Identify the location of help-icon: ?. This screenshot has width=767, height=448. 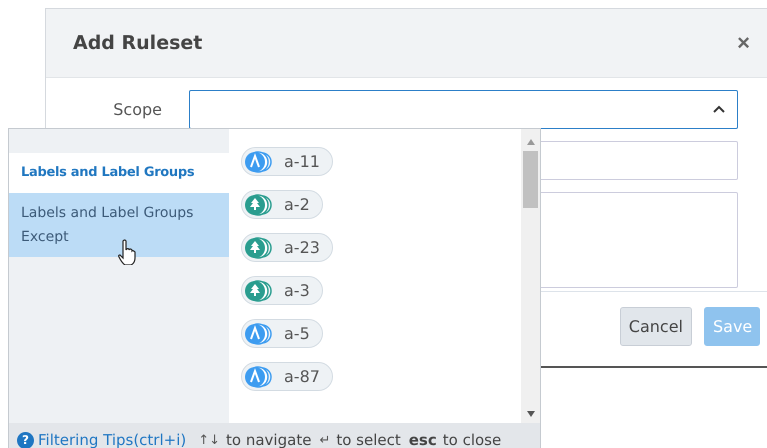
(25, 440).